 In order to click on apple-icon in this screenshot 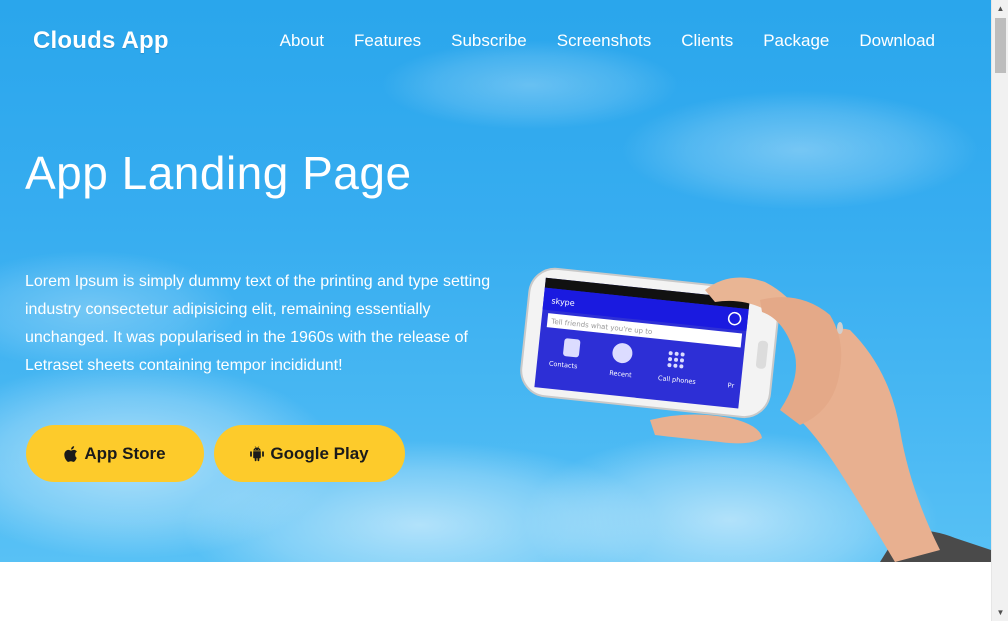, I will do `click(71, 453)`.